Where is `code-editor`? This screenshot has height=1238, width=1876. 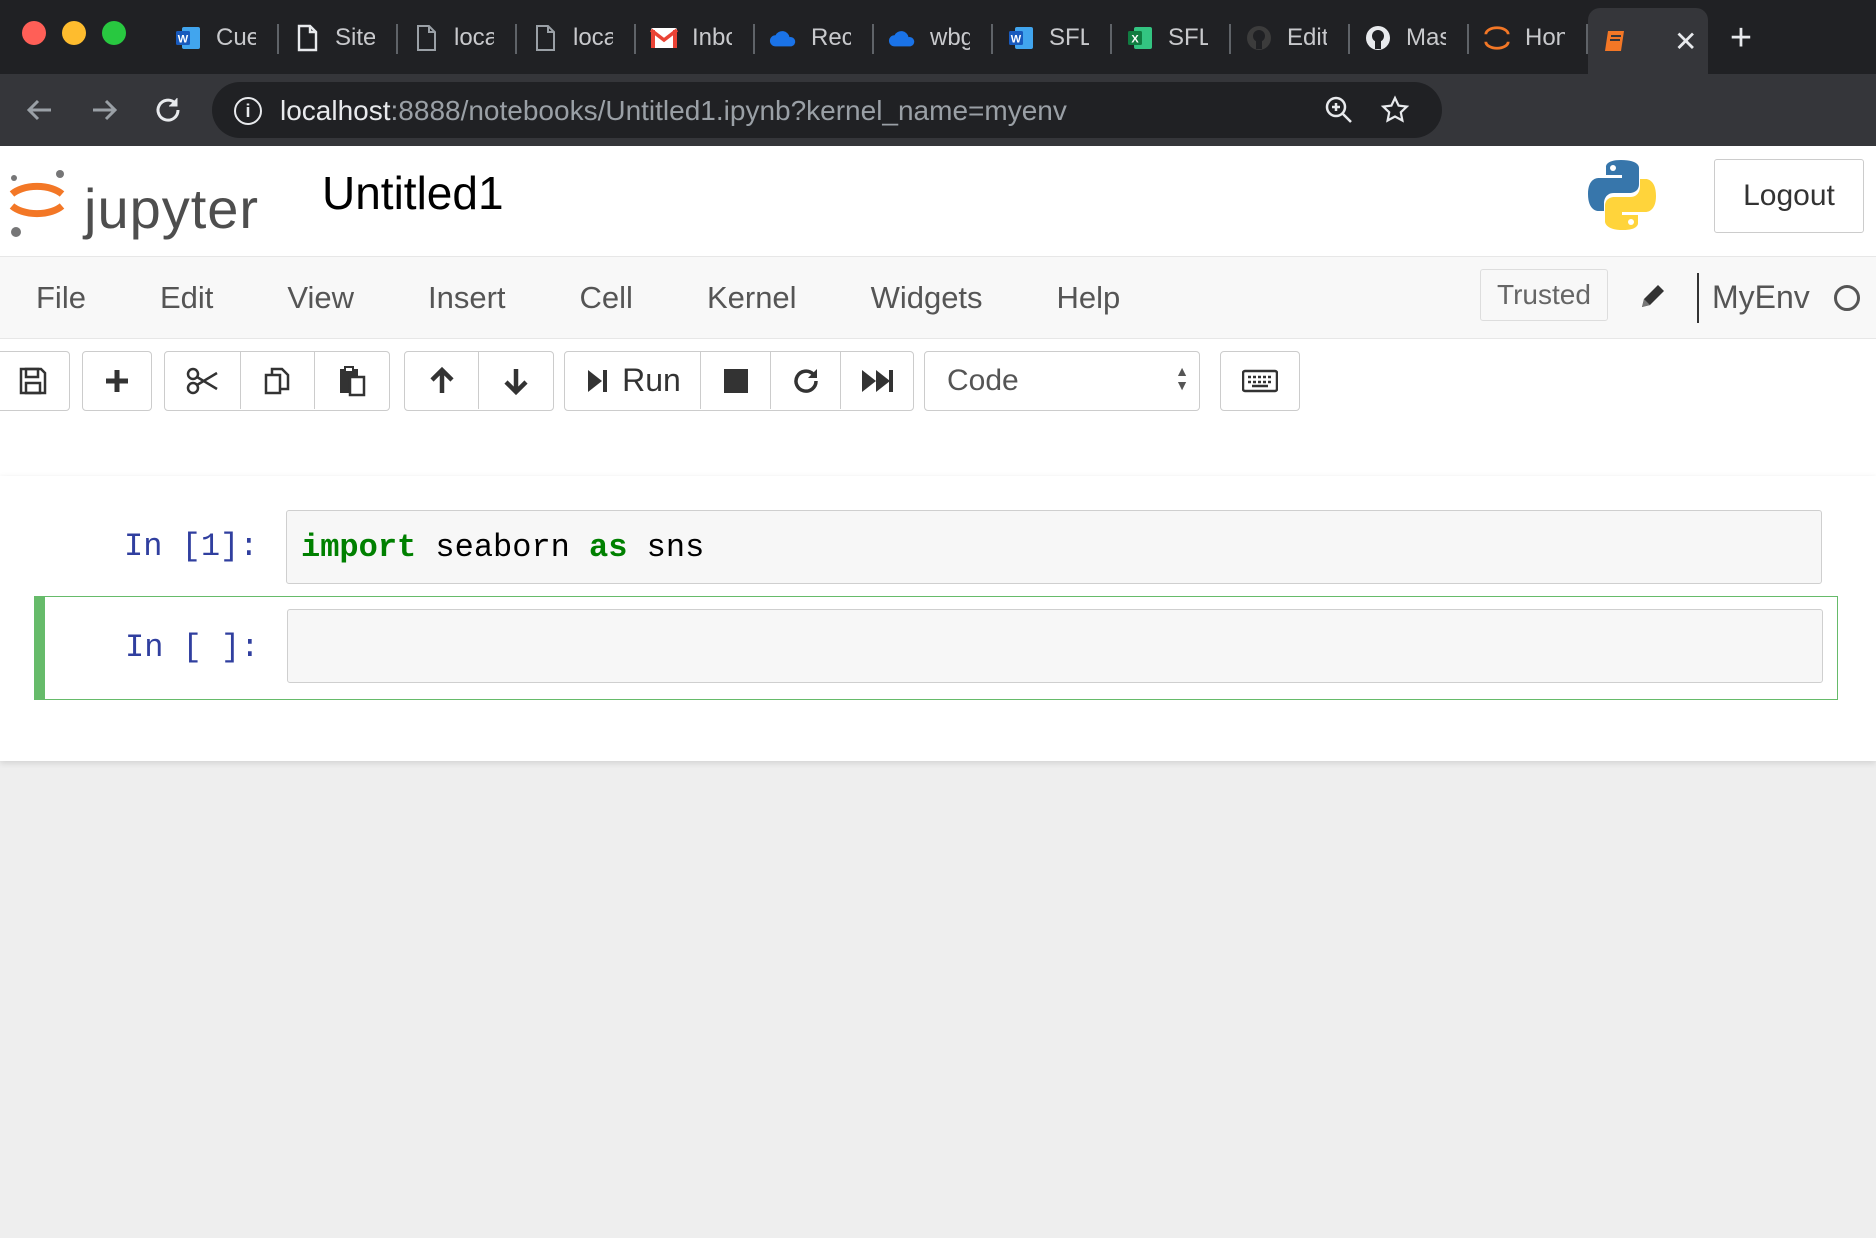
code-editor is located at coordinates (1055, 646).